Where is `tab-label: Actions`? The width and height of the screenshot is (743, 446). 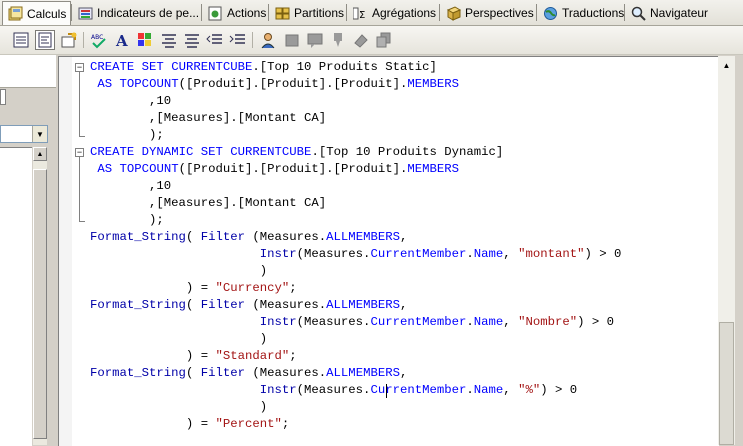 tab-label: Actions is located at coordinates (247, 13).